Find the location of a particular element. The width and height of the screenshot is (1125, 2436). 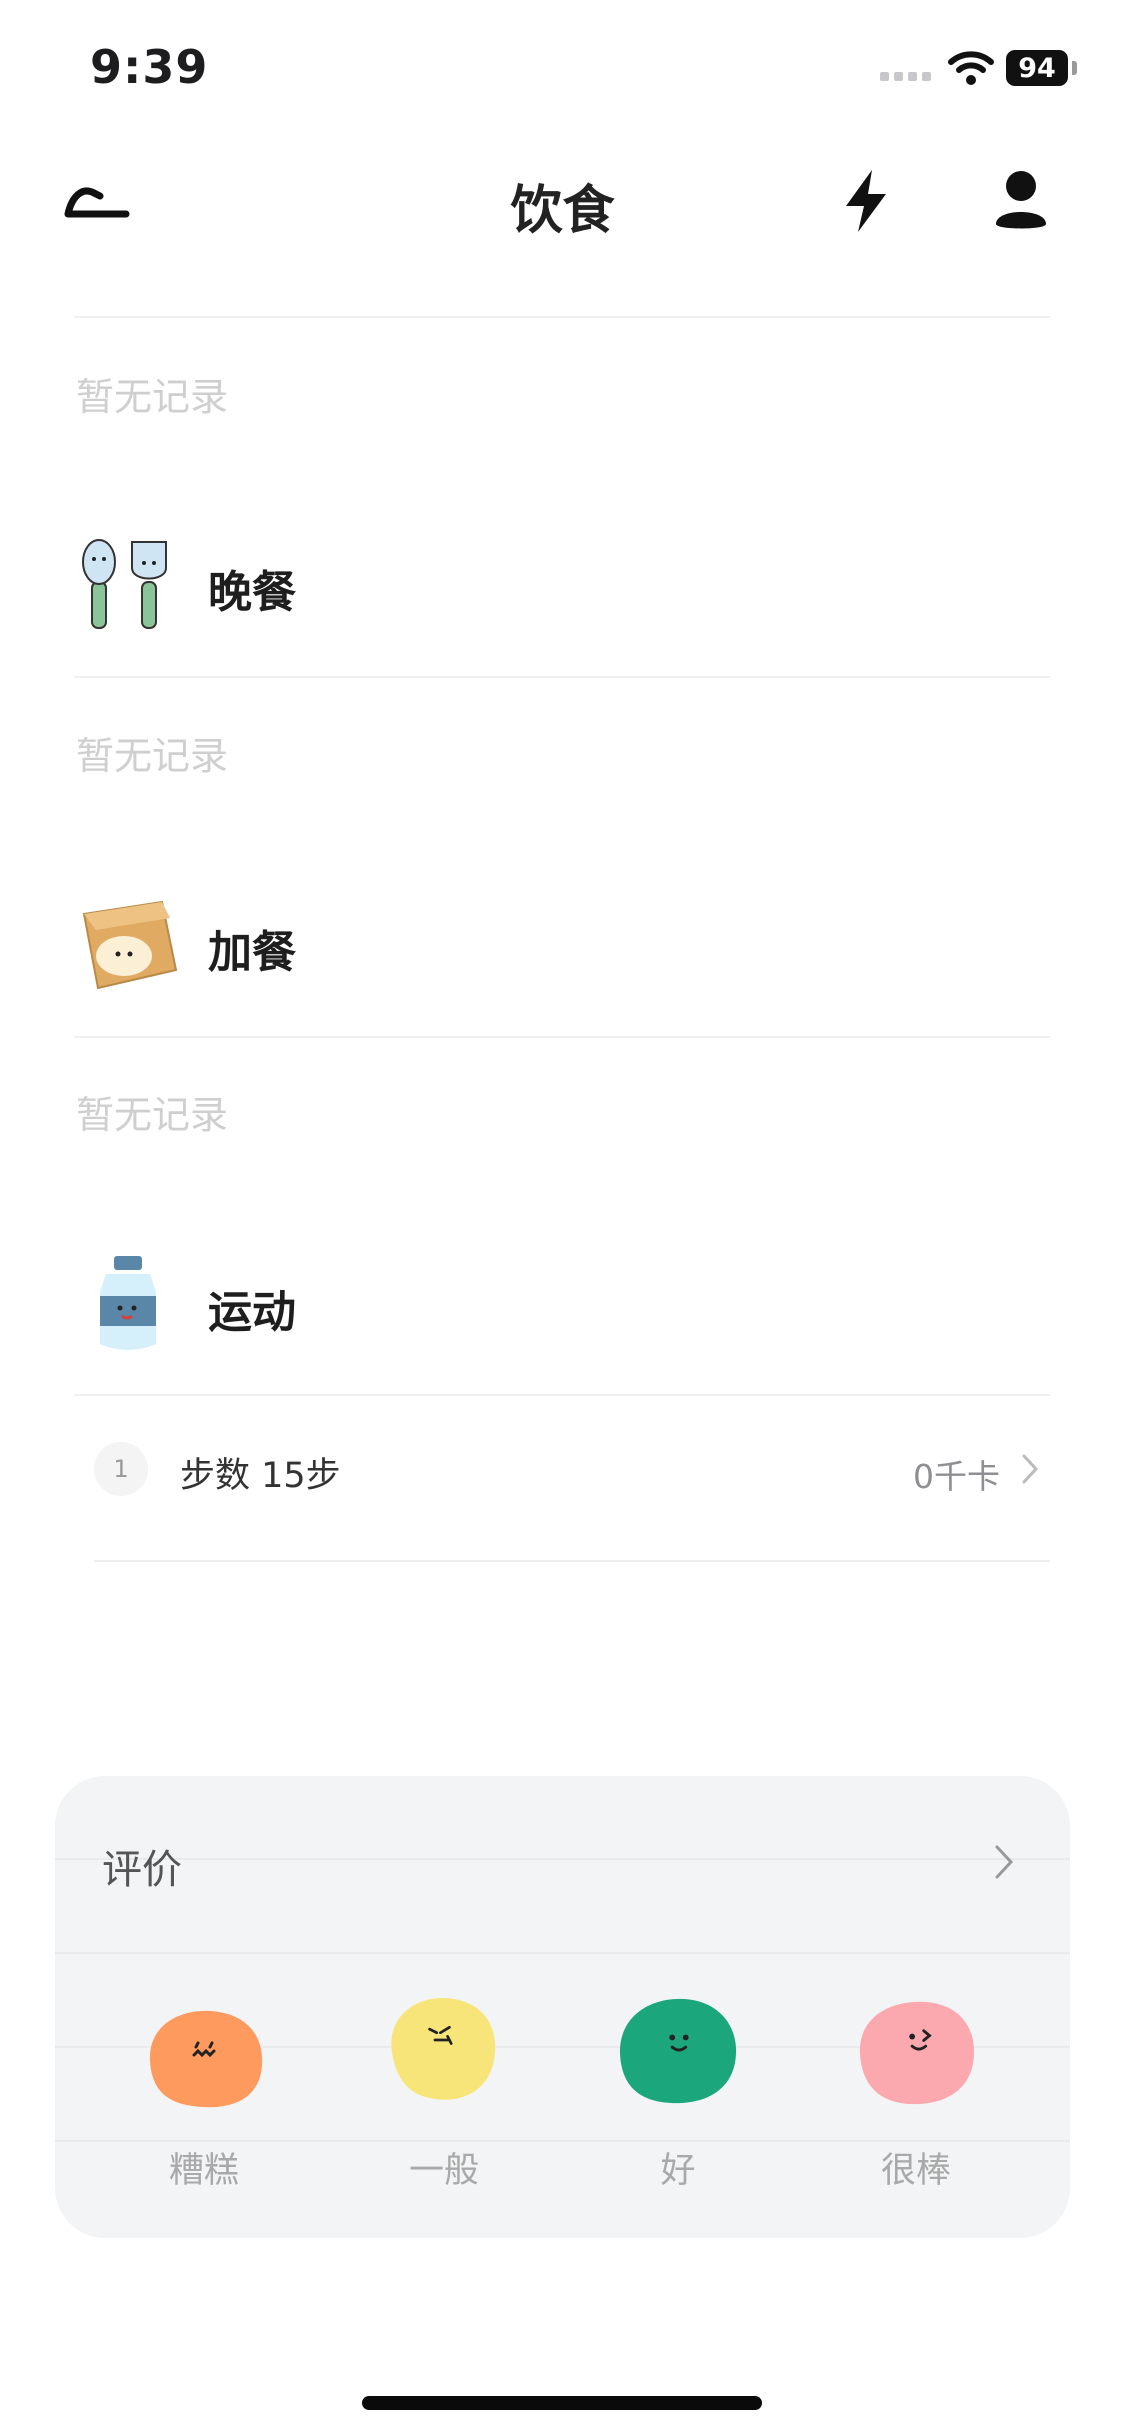

face-terrible-icon is located at coordinates (204, 2059).